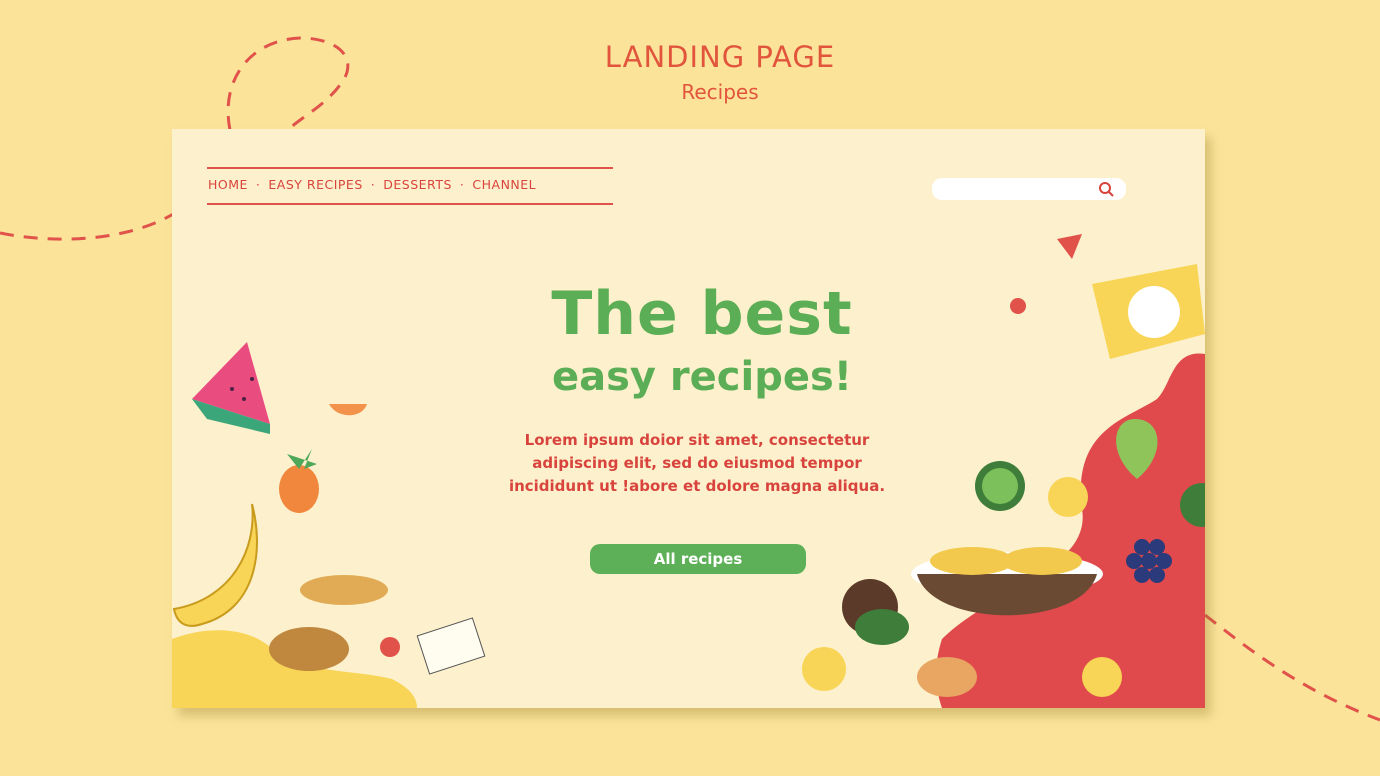 This screenshot has width=1380, height=776. What do you see at coordinates (720, 57) in the screenshot?
I see `page-title: LANDING PAGE` at bounding box center [720, 57].